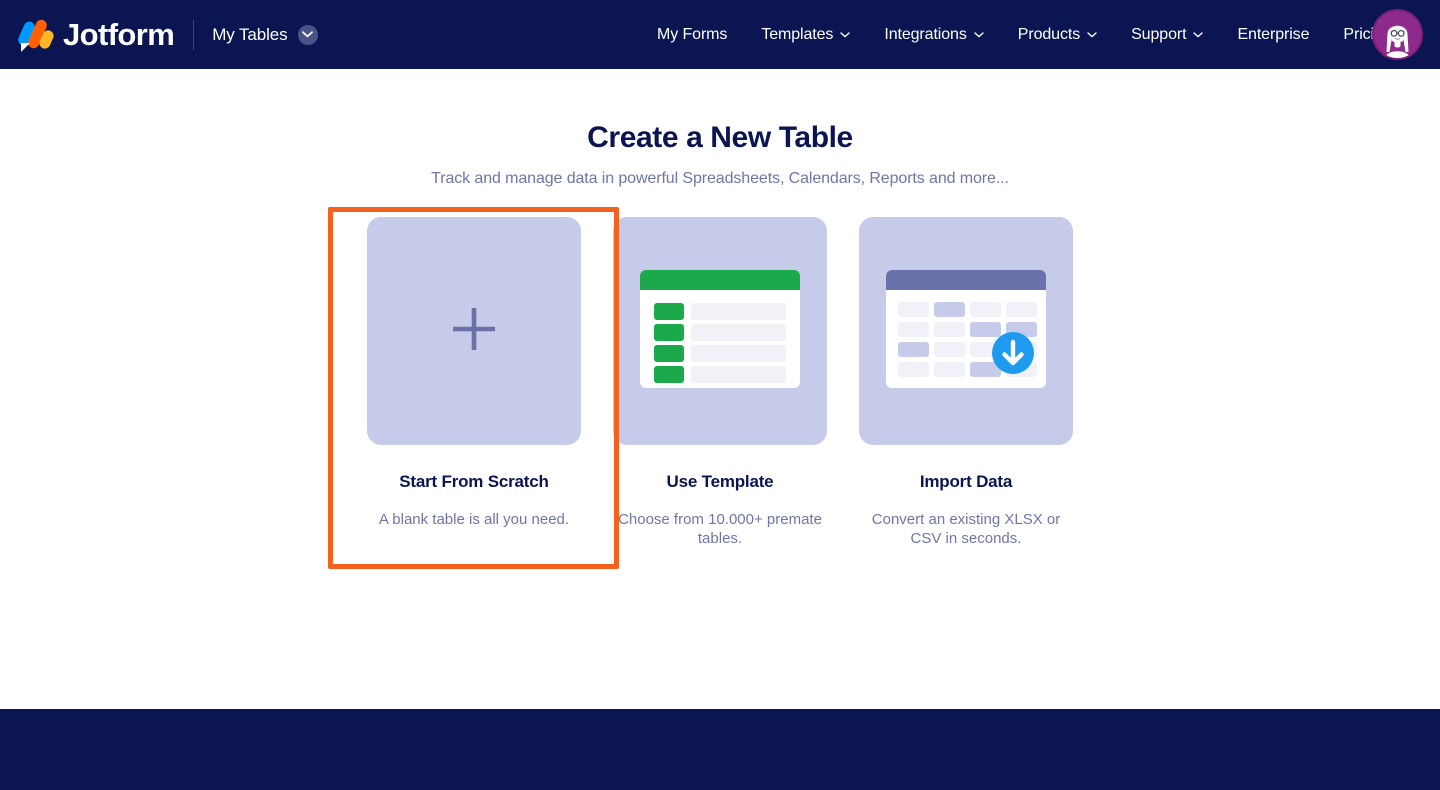 The width and height of the screenshot is (1440, 790). I want to click on nav-item-support: Support, so click(1167, 34).